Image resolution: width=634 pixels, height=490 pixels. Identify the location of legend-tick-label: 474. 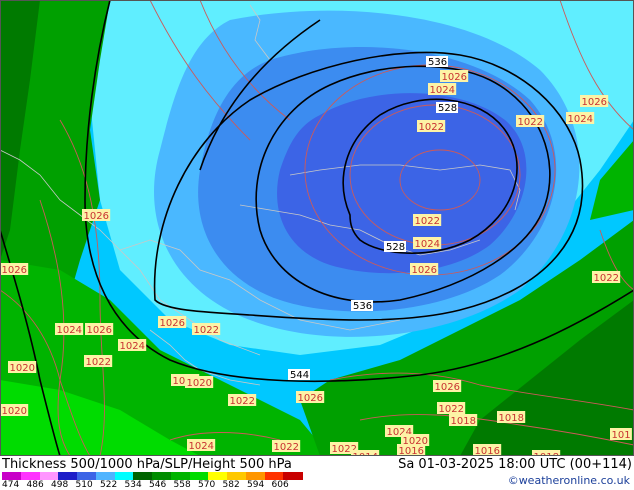
(11, 485).